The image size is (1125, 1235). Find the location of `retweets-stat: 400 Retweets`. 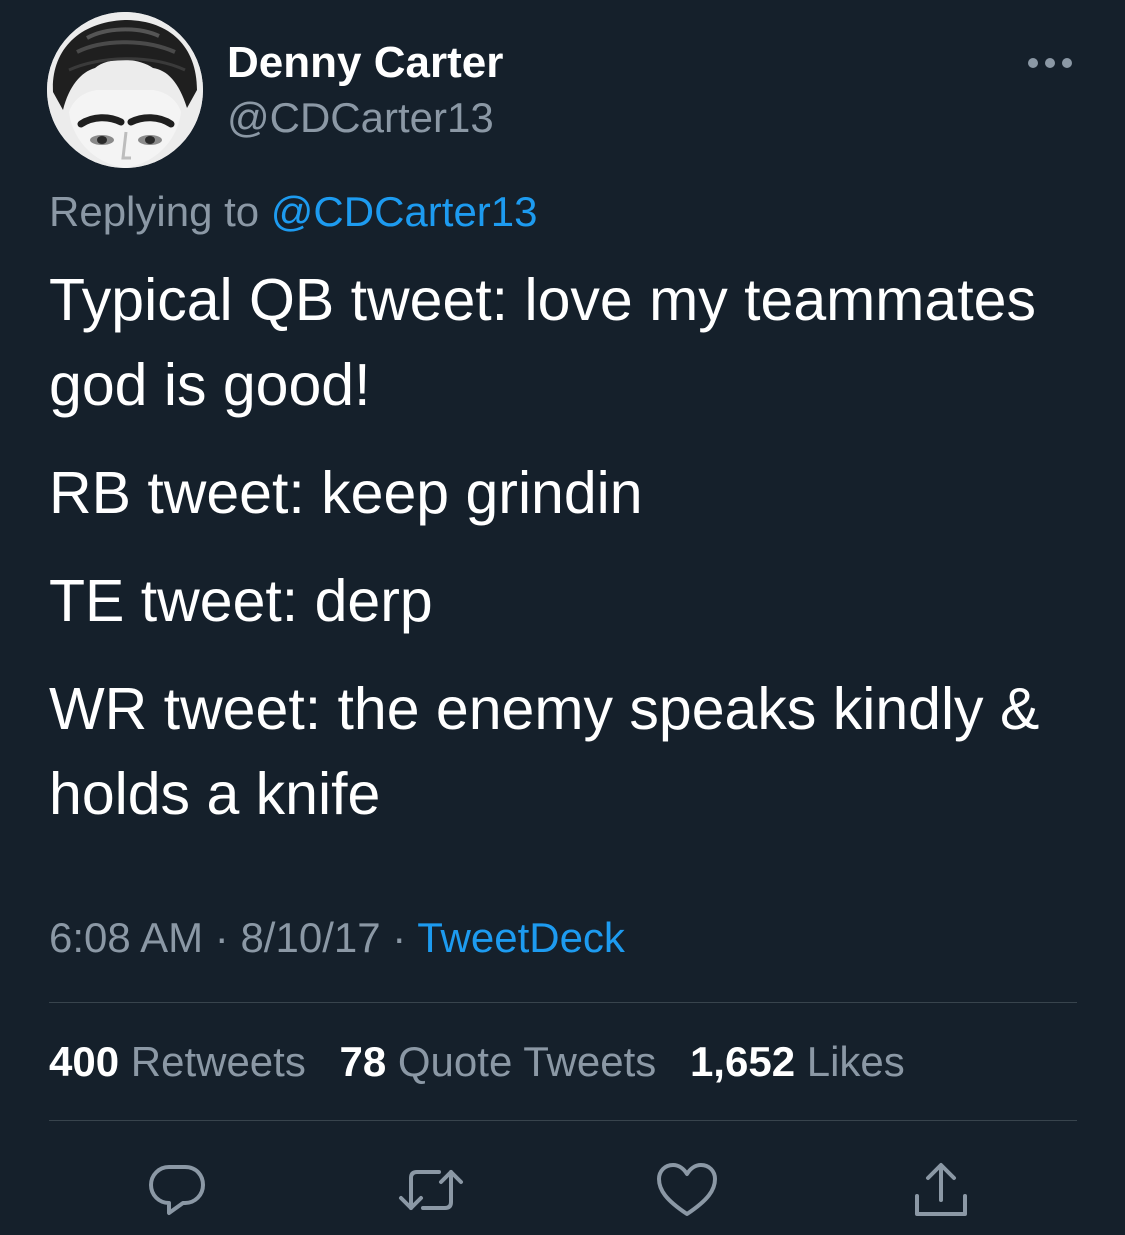

retweets-stat: 400 Retweets is located at coordinates (177, 1062).